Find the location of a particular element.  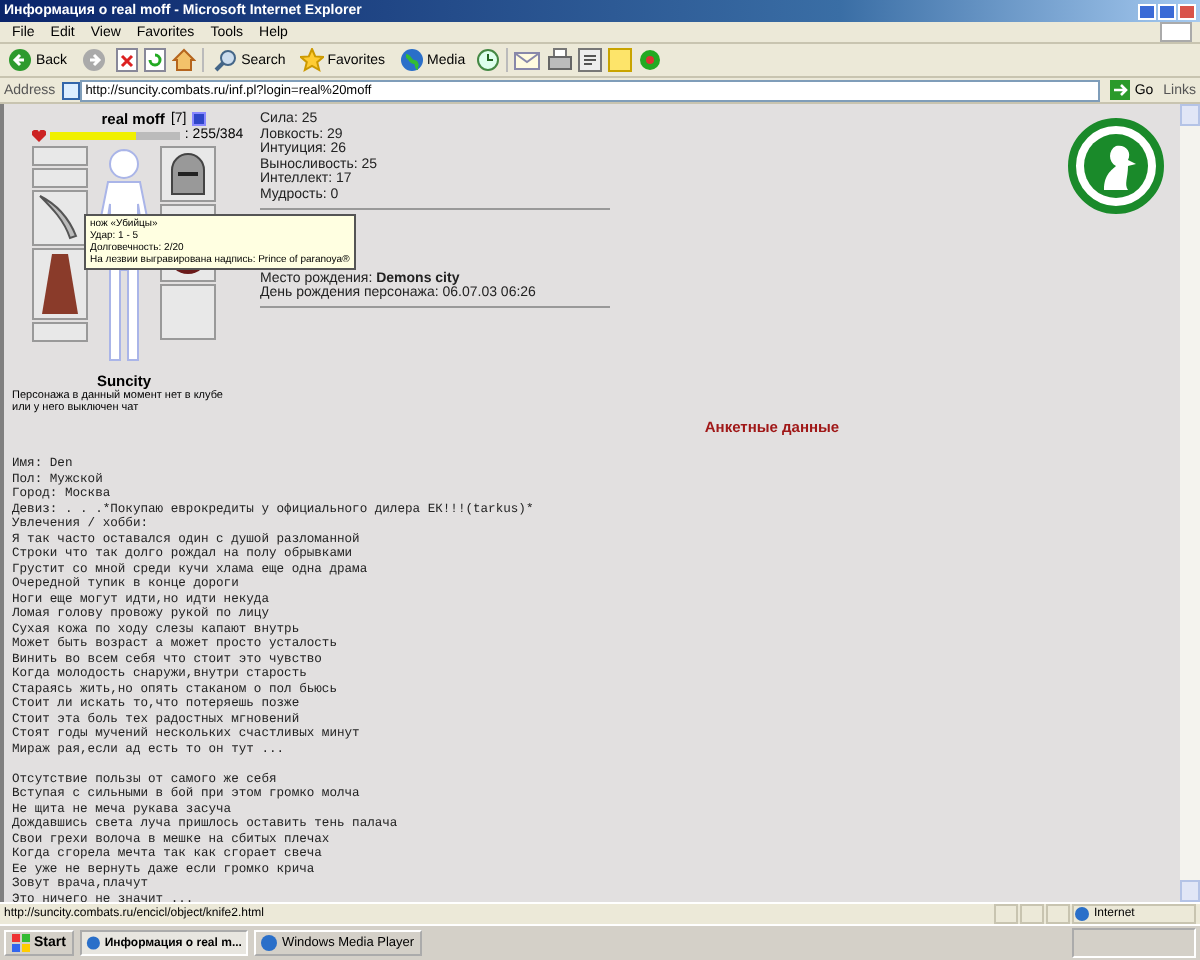

rings-slot is located at coordinates (60, 332).